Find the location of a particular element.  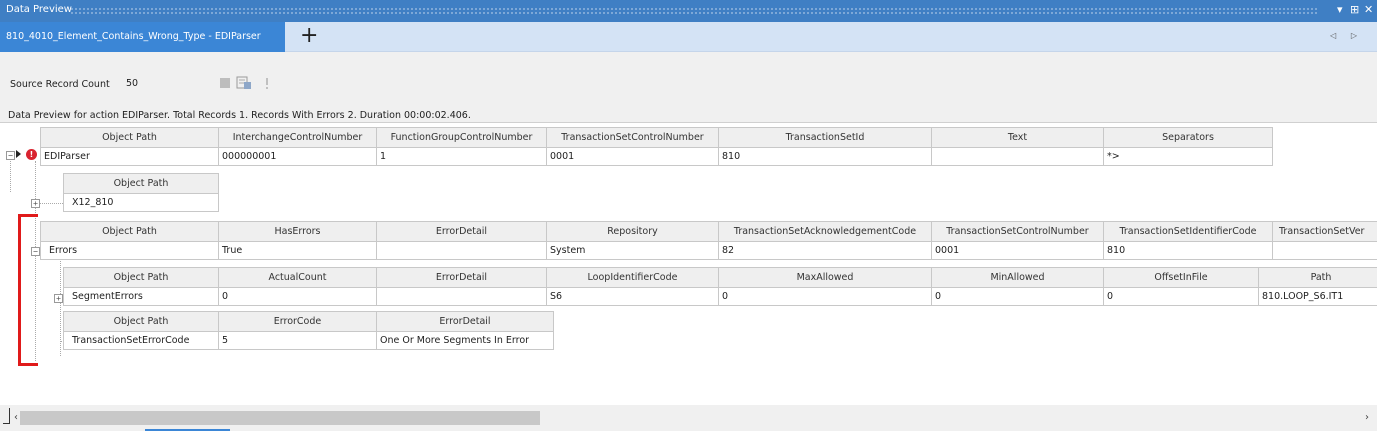

table-cell: 000000001 is located at coordinates (297, 156).